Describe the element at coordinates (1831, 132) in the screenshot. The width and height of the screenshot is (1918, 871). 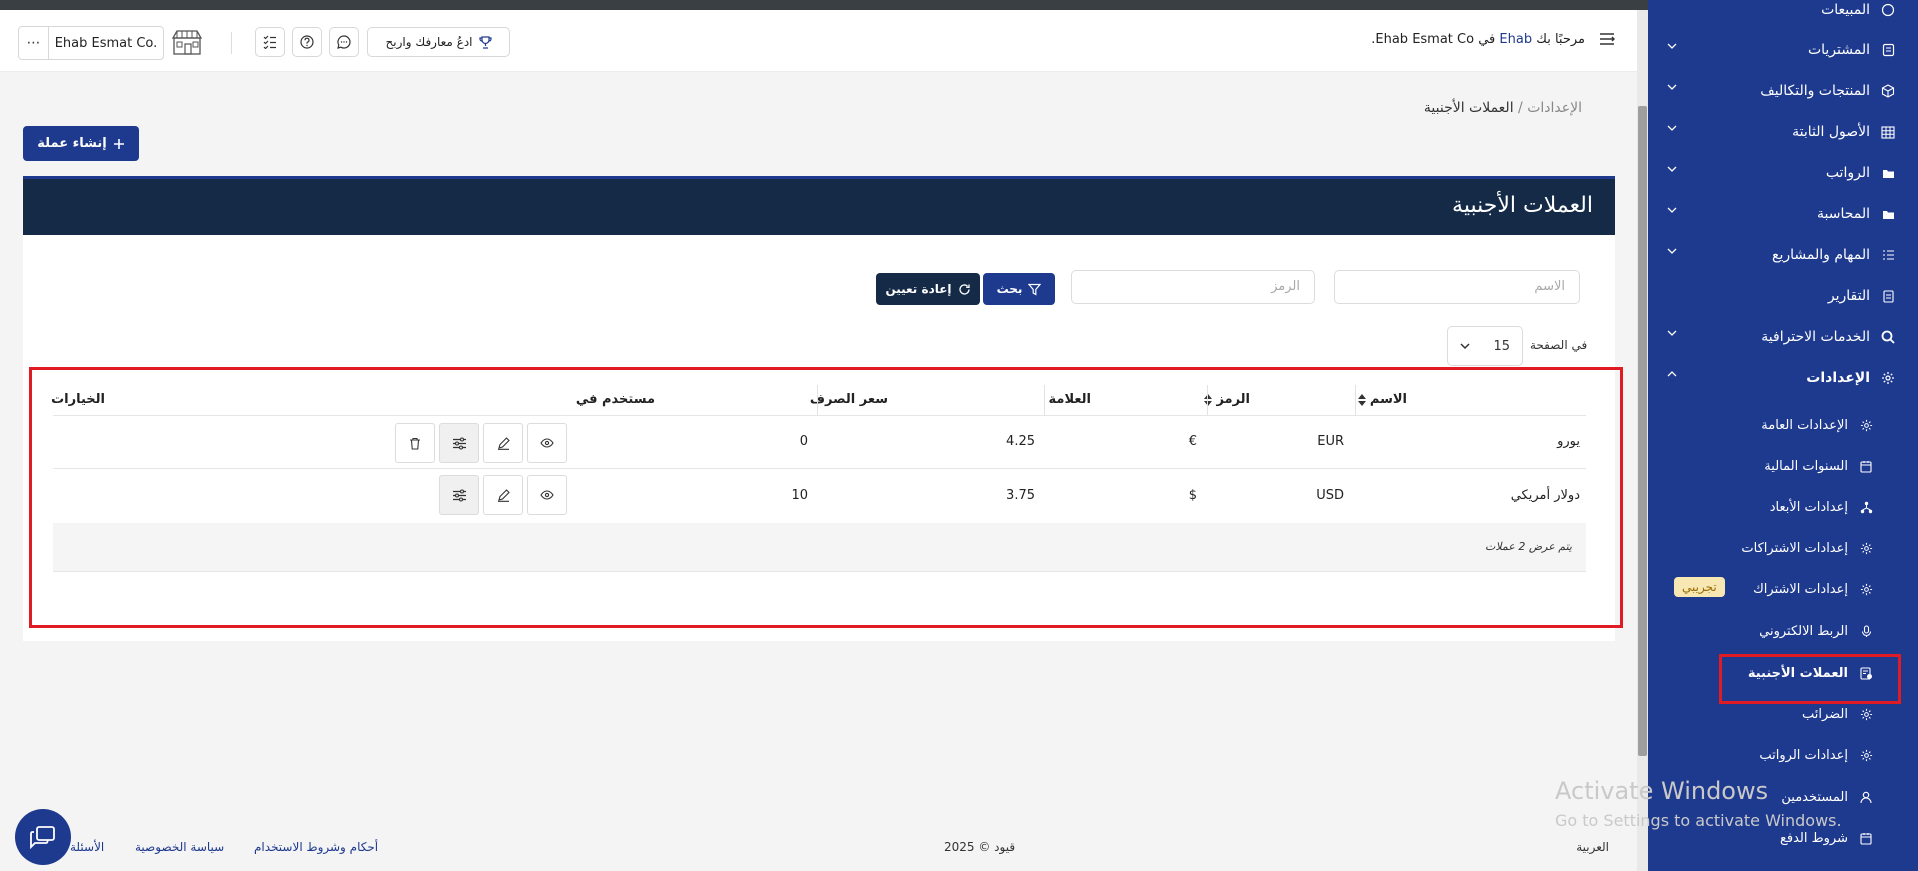
I see `sidebar-item-label: الأصول الثابتة` at that location.